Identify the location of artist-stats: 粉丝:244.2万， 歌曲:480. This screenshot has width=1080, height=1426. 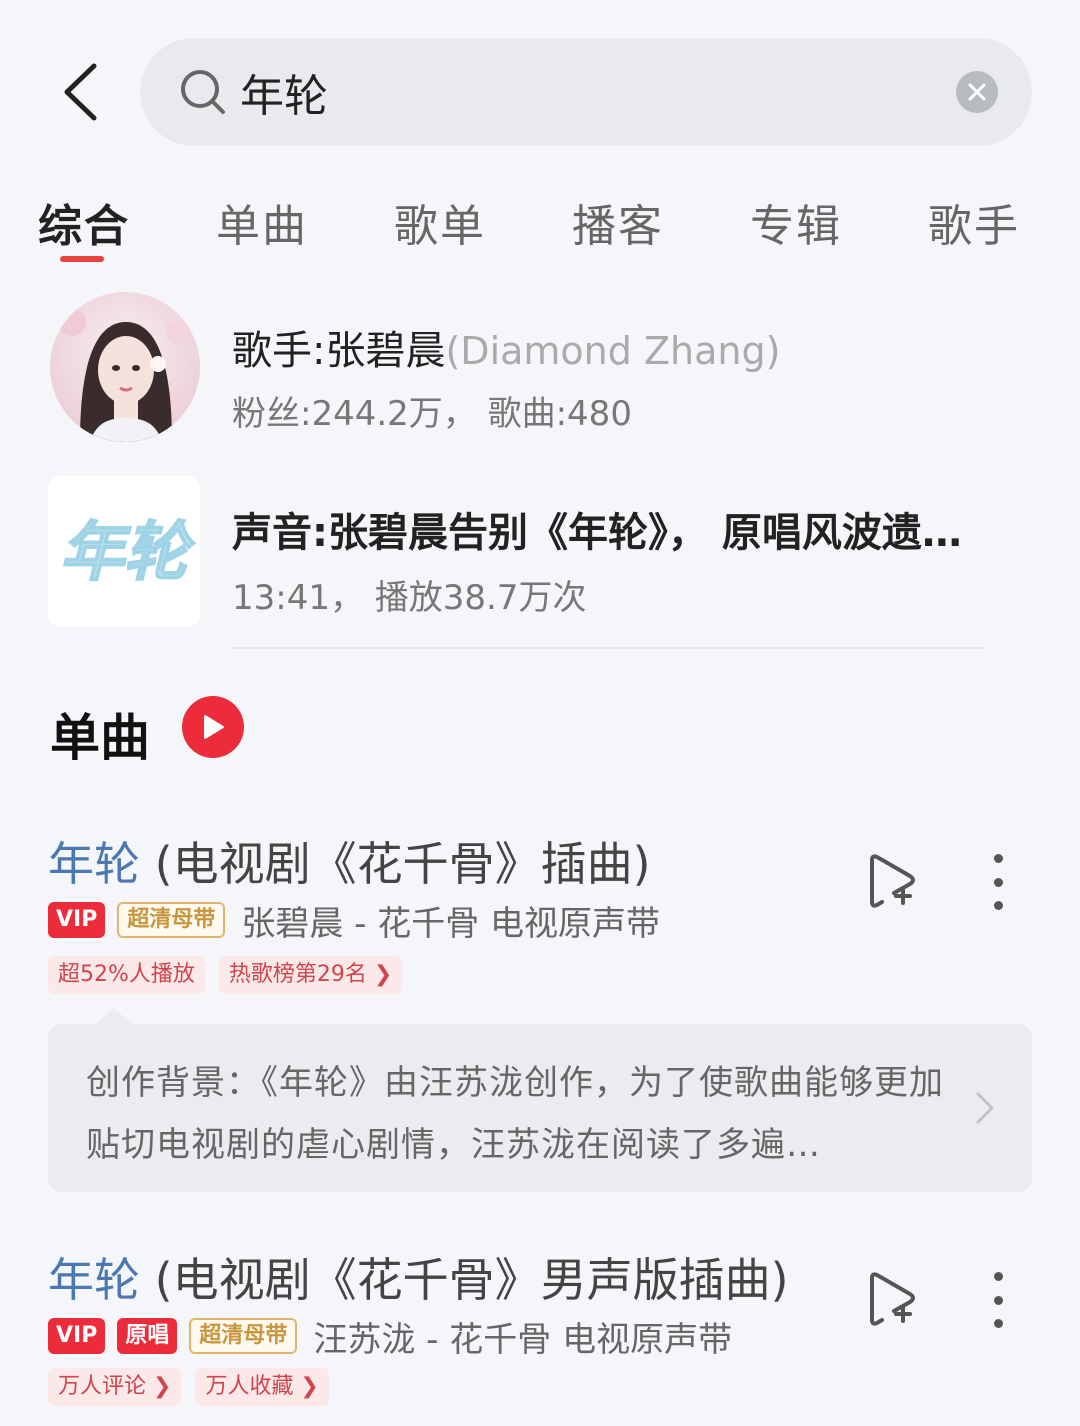
(432, 414).